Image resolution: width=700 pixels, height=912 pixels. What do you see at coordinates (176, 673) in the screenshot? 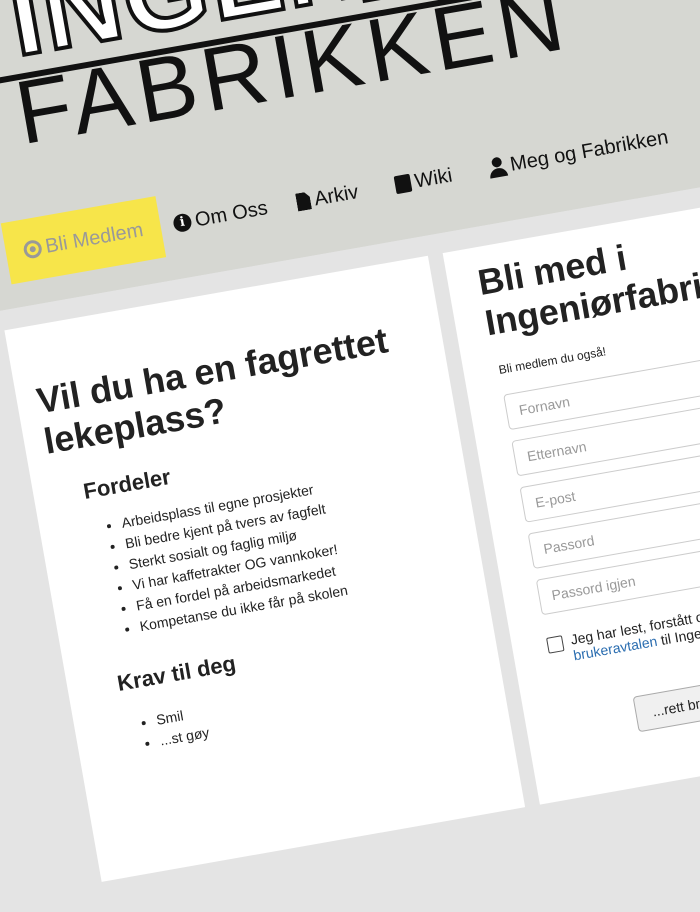
I see `requirements-heading: Krav til deg` at bounding box center [176, 673].